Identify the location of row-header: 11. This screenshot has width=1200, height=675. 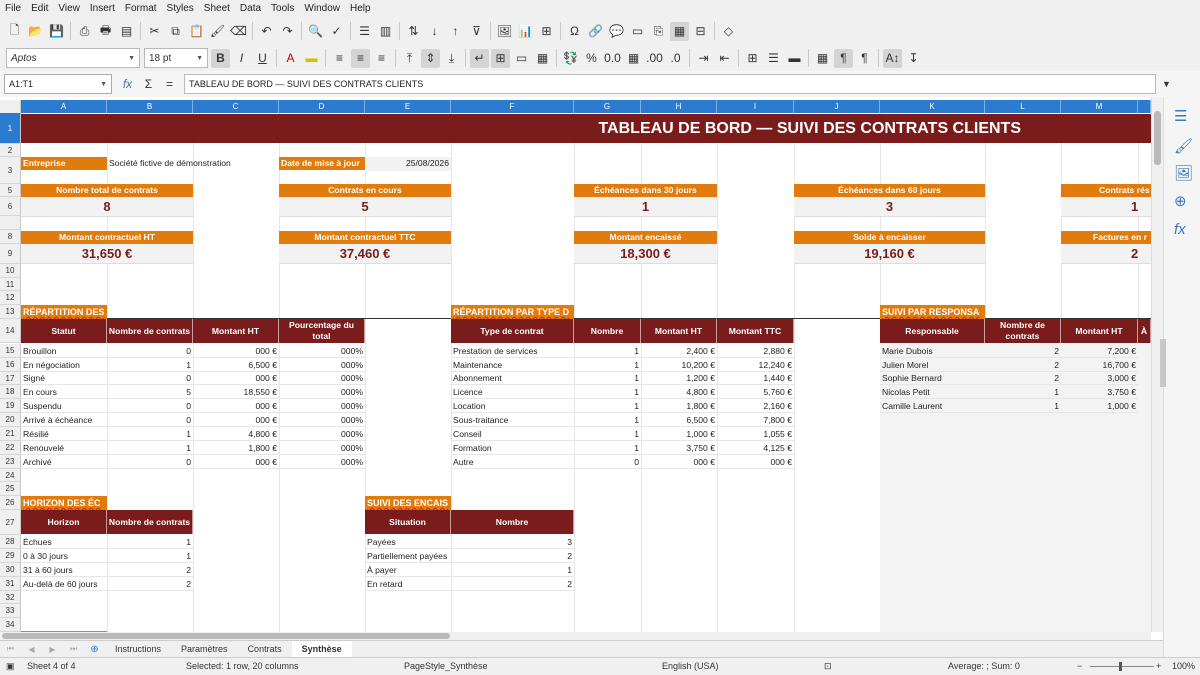
(10, 284).